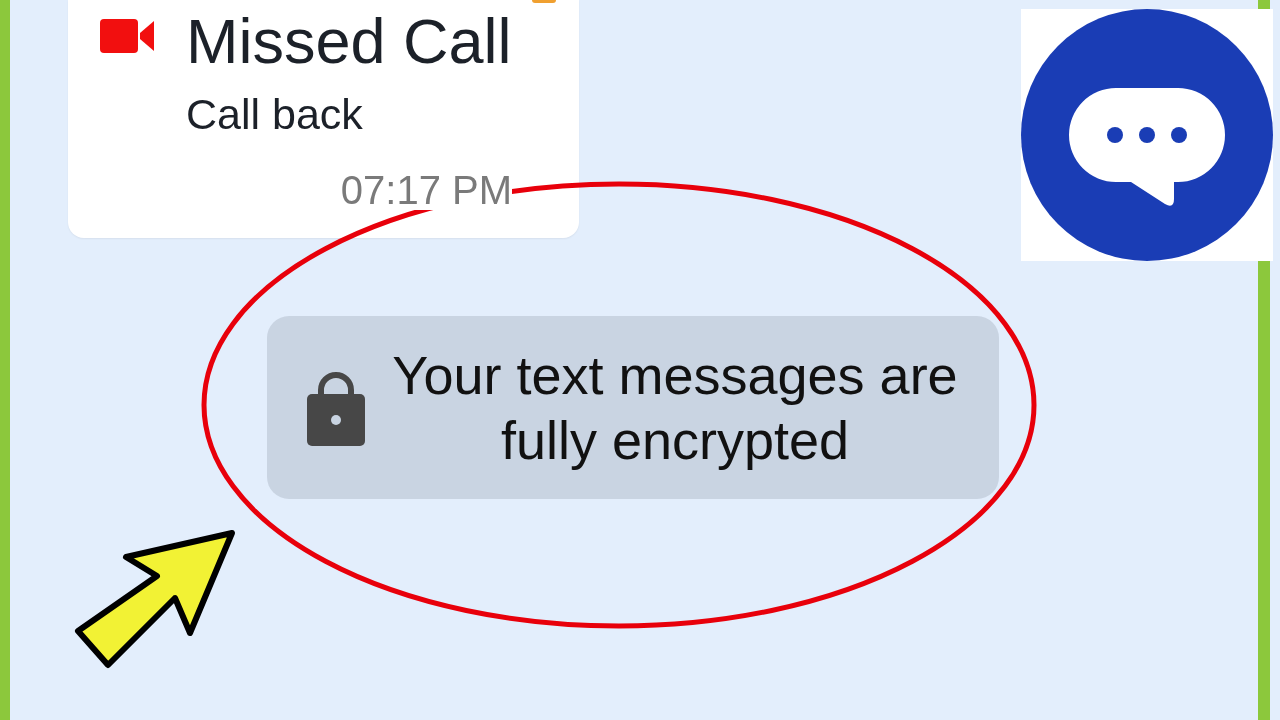 This screenshot has width=1280, height=720. Describe the element at coordinates (1147, 135) in the screenshot. I see `speech-bubble-icon` at that location.